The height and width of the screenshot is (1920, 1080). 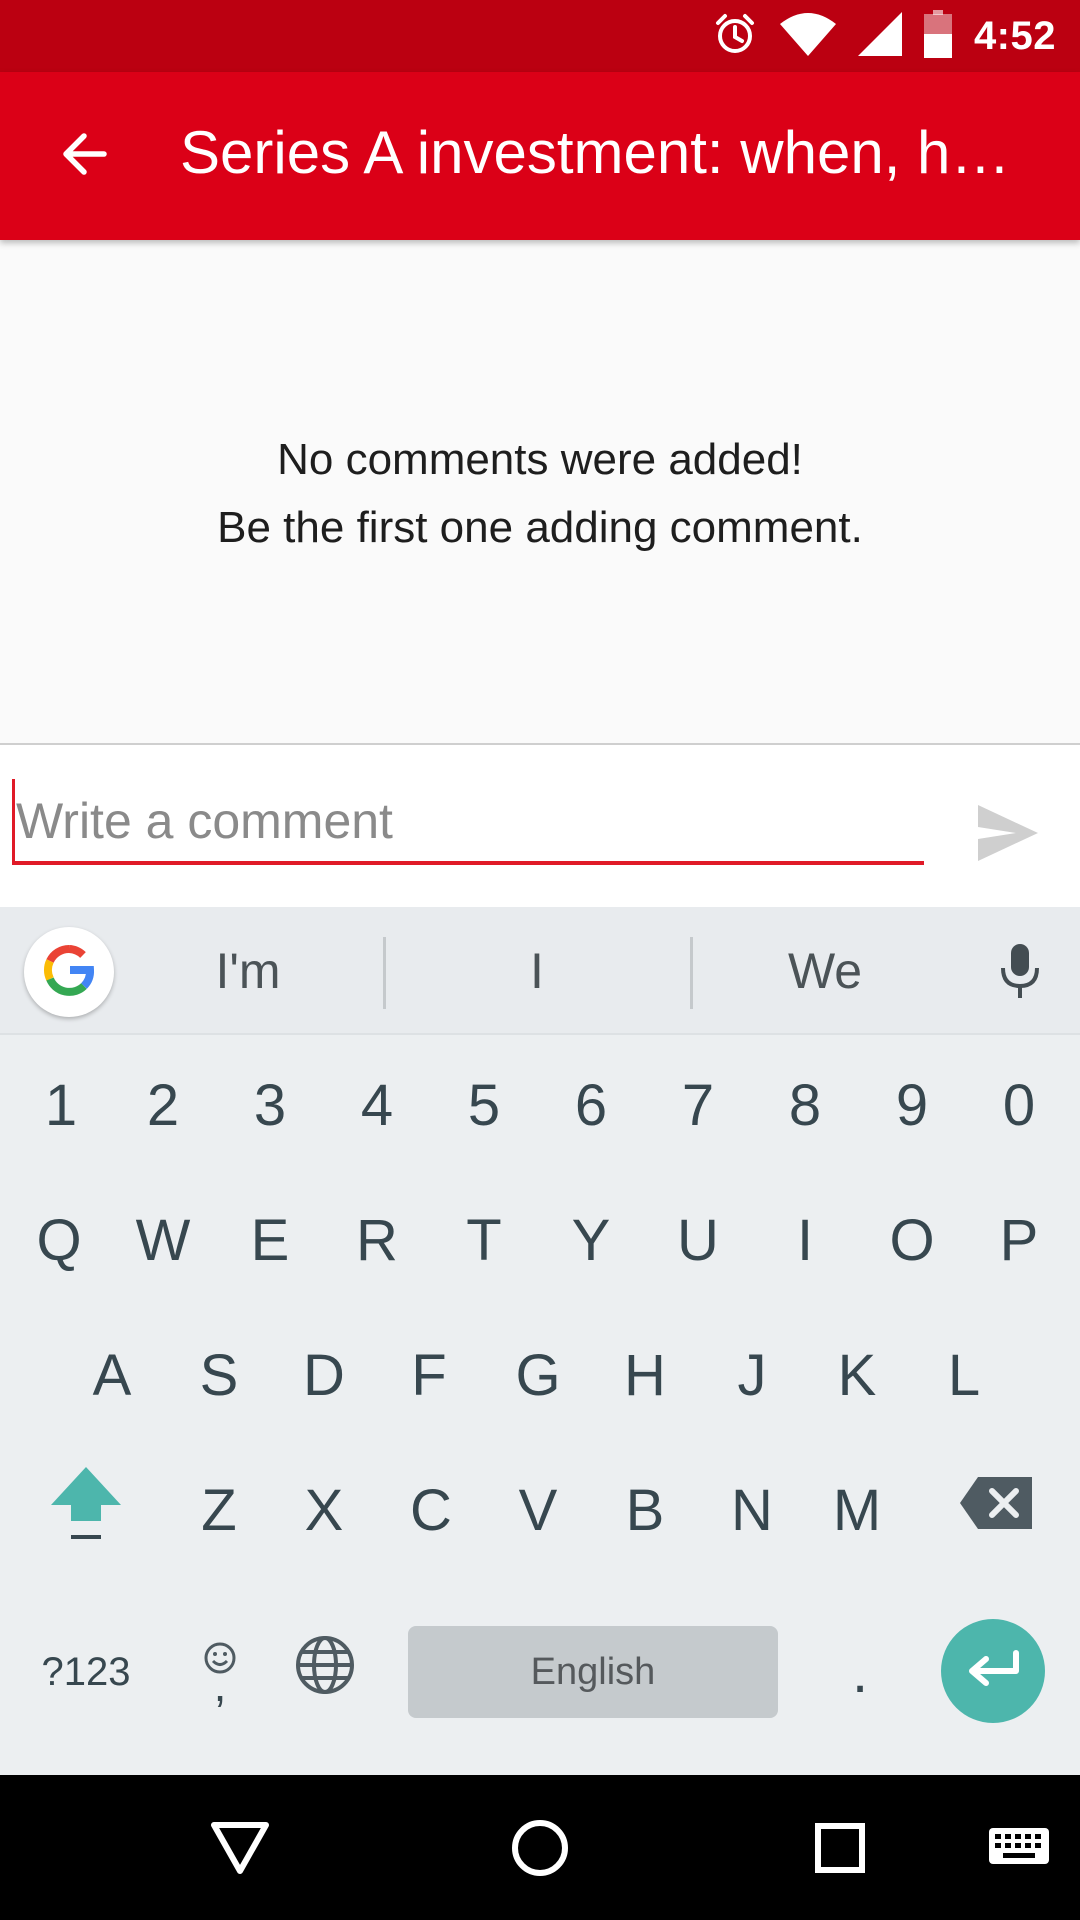 I want to click on key-v: V, so click(x=538, y=1510).